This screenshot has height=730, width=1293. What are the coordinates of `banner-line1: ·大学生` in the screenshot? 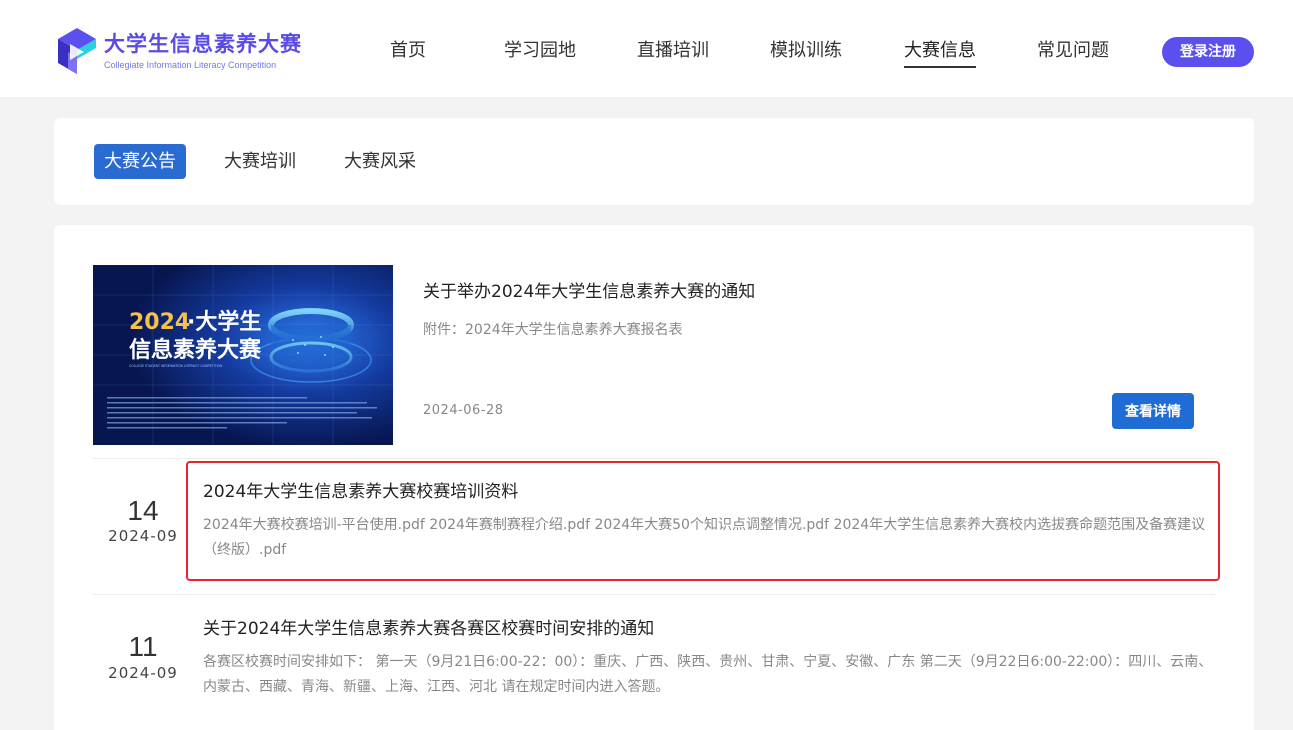 It's located at (224, 322).